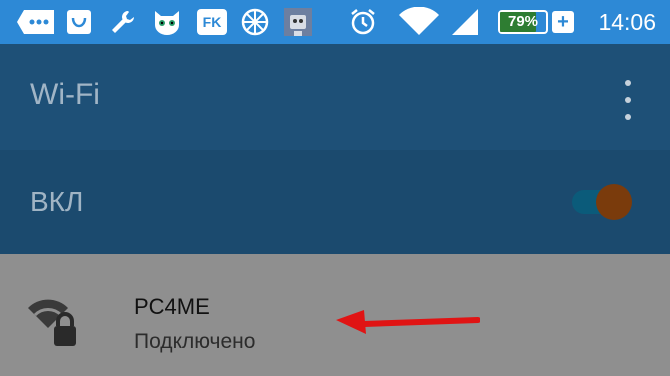 The width and height of the screenshot is (670, 376). I want to click on page-title: Wi-Fi, so click(65, 94).